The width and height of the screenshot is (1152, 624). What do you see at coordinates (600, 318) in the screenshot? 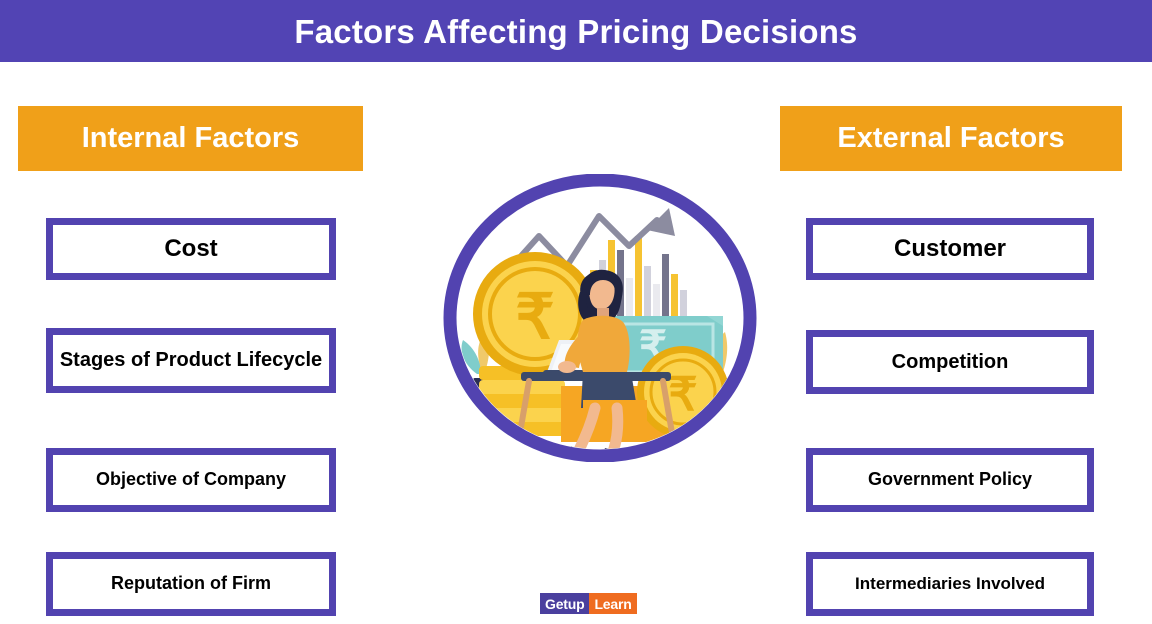
I see `pricing-illustration: ₹ ₹ ₹` at bounding box center [600, 318].